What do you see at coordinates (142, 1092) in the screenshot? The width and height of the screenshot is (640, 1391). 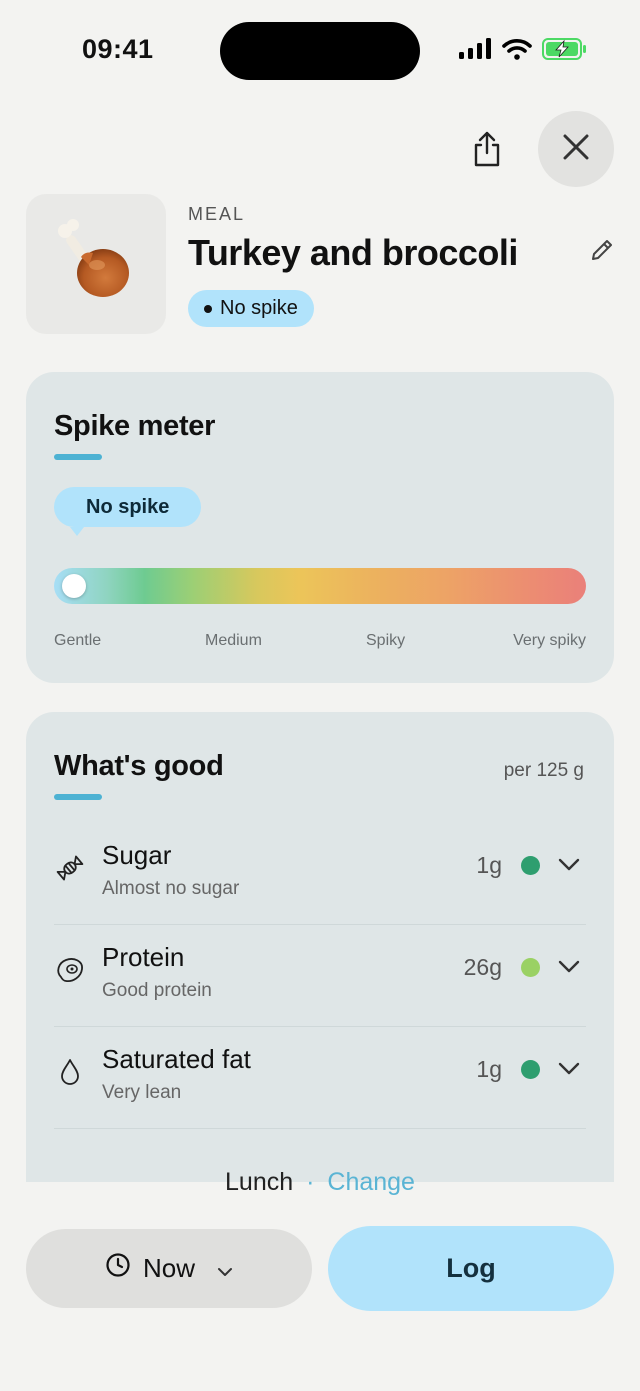 I see `nutrient-description: Very lean` at bounding box center [142, 1092].